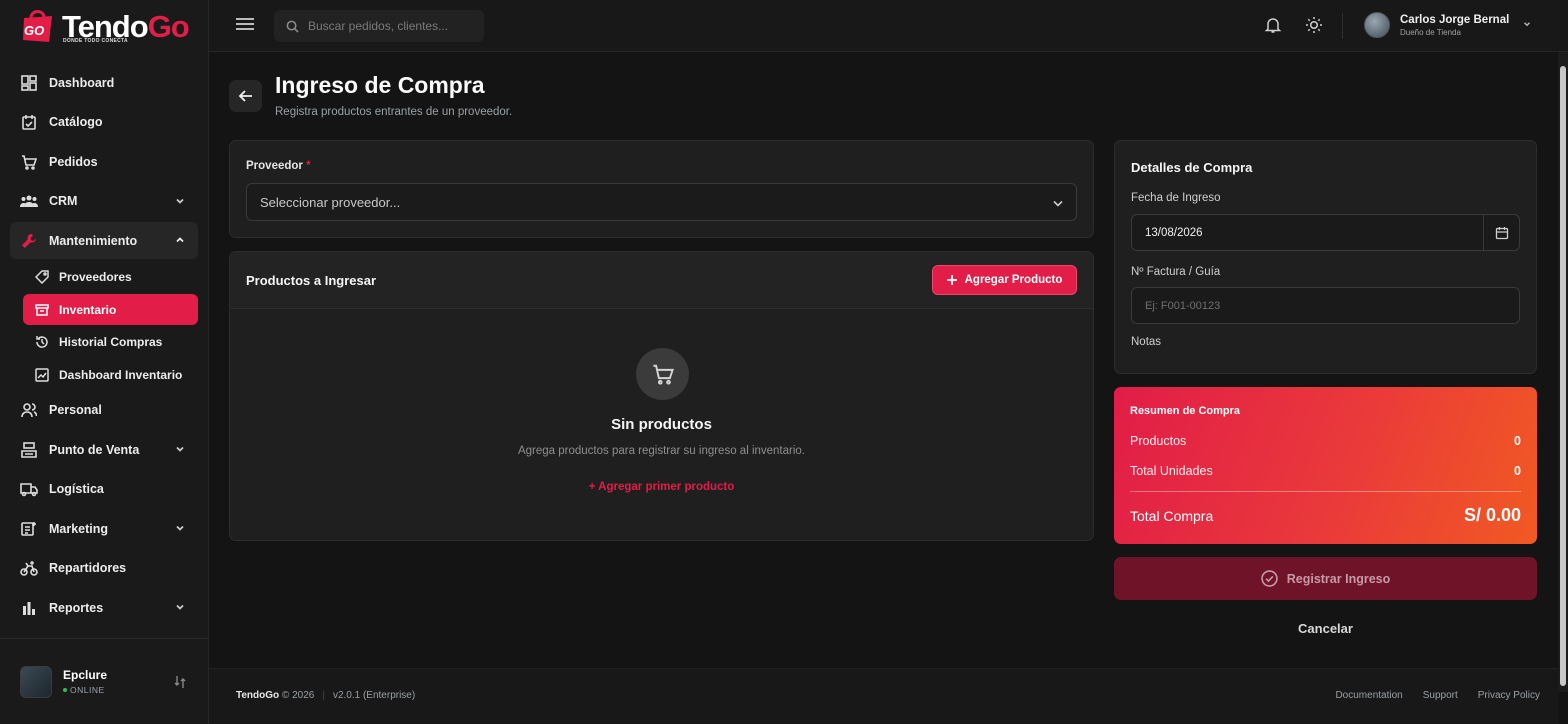  Describe the element at coordinates (110, 374) in the screenshot. I see `sidebar-item-dashboard-inventario: Dashboard Inventario` at that location.